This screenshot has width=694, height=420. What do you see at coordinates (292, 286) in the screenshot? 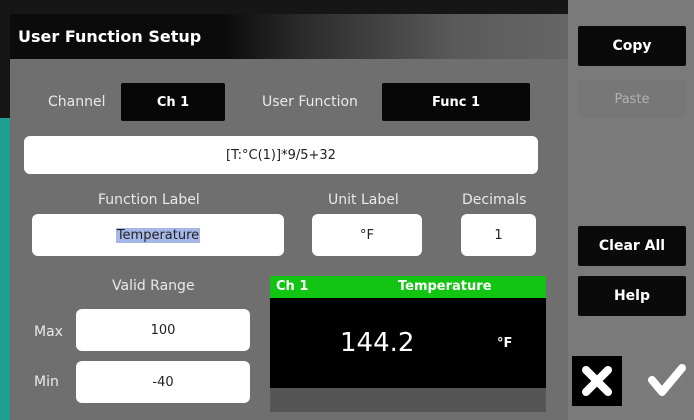
I see `preview-channel: Ch 1` at bounding box center [292, 286].